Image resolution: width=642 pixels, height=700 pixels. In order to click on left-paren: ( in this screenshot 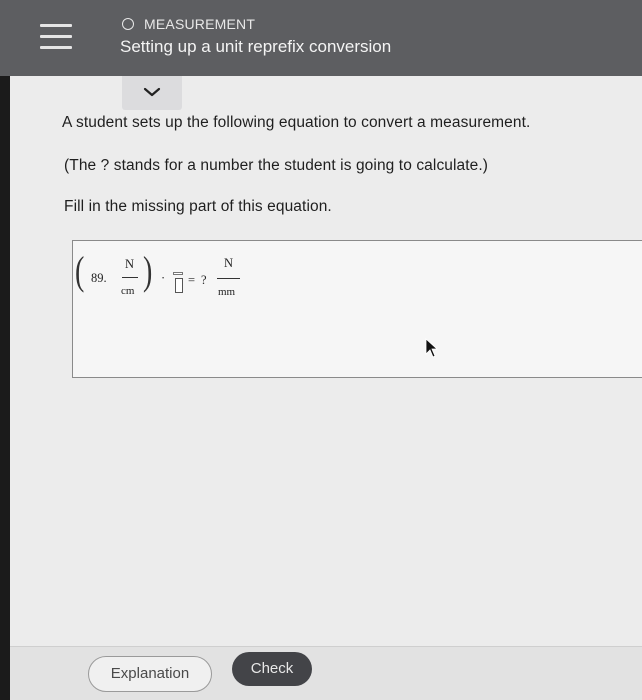, I will do `click(79, 270)`.